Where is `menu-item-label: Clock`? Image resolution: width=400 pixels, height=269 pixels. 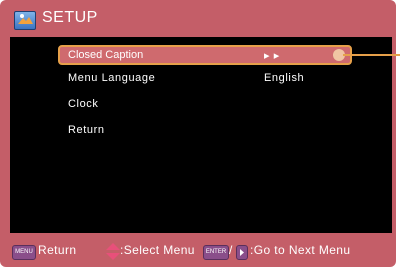 menu-item-label: Clock is located at coordinates (83, 104).